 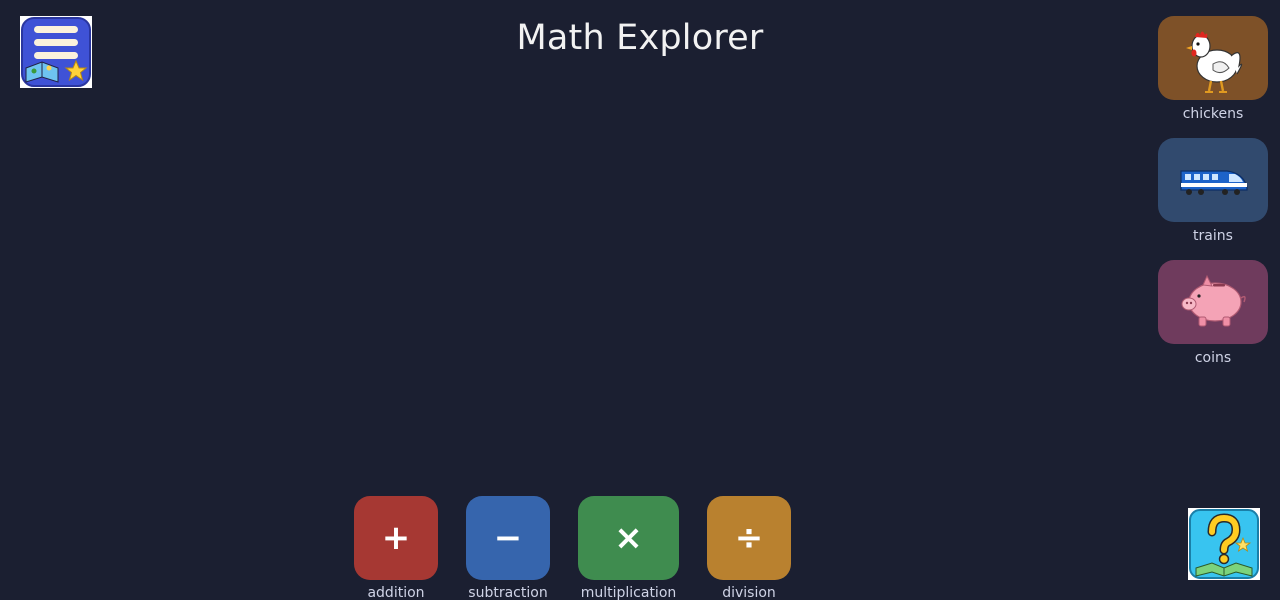 I want to click on help-button, so click(x=1224, y=544).